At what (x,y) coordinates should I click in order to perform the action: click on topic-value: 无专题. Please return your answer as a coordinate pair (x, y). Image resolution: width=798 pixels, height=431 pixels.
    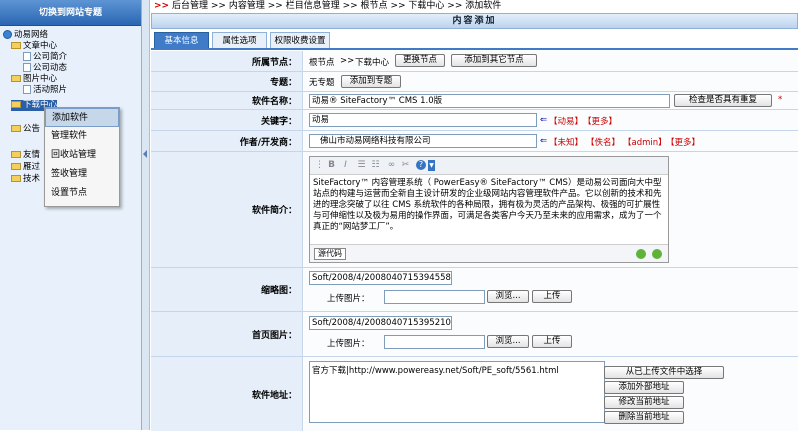
    Looking at the image, I should click on (322, 83).